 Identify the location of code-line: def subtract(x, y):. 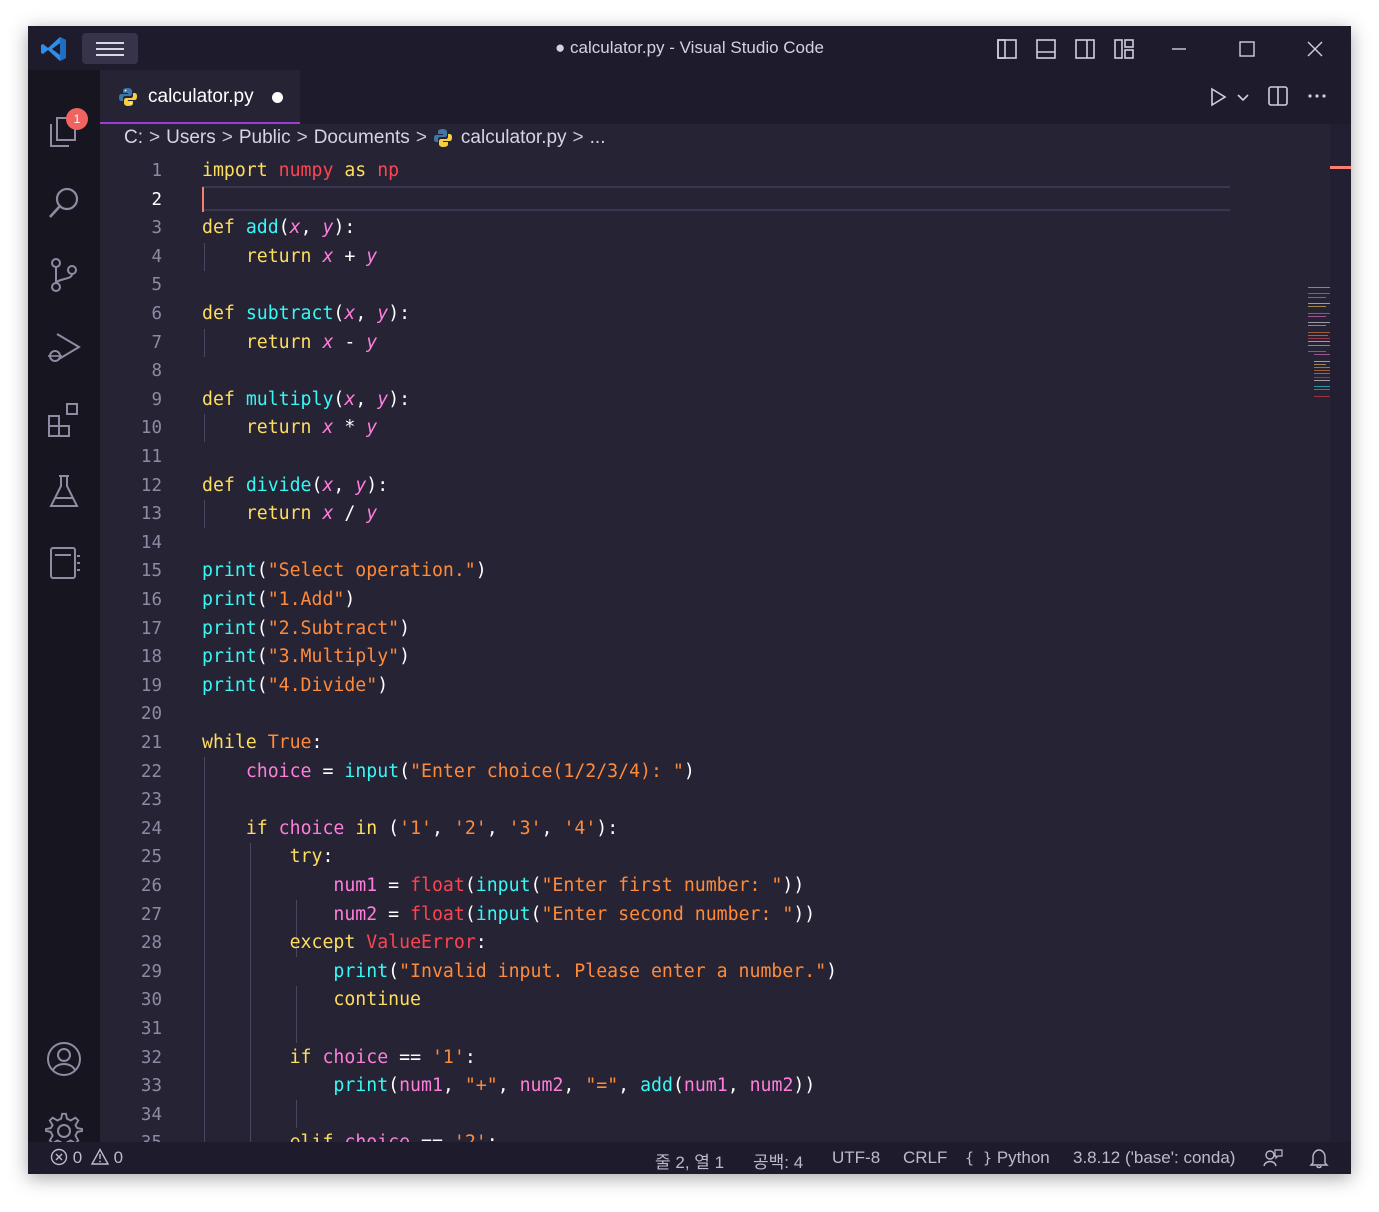
(306, 314).